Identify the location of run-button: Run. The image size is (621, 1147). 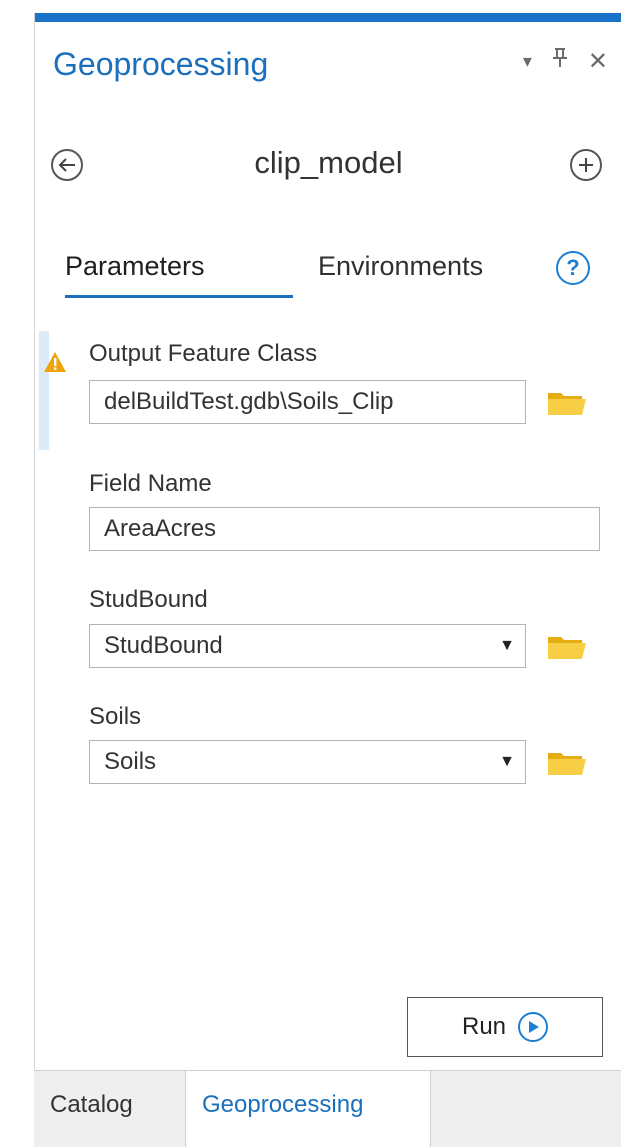
(505, 1027).